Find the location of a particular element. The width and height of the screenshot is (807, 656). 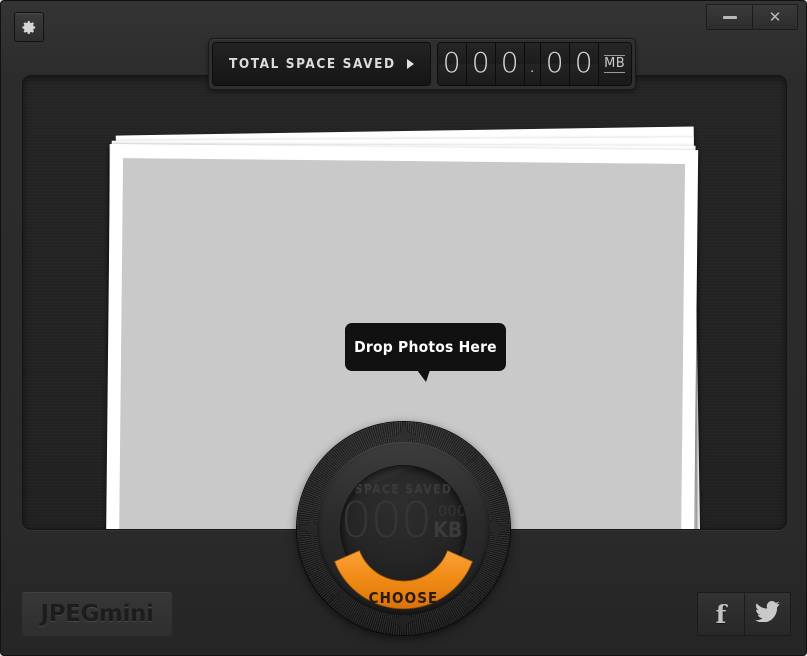

total-space-saved-odometer: 0 0 0 . 0 0 MB is located at coordinates (534, 64).